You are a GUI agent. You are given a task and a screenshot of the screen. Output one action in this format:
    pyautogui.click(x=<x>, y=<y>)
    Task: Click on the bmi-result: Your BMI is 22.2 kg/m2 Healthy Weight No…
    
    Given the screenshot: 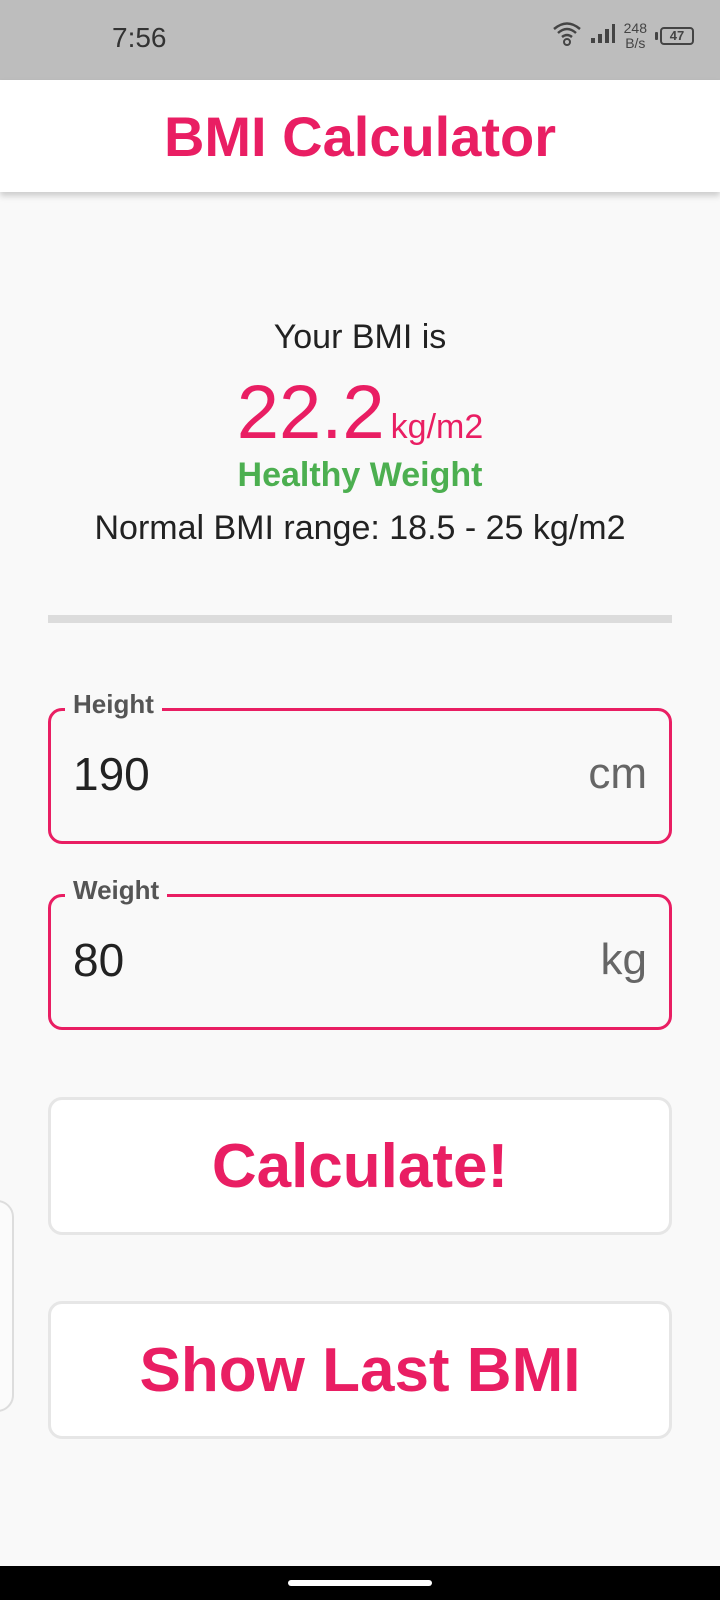 What is the action you would take?
    pyautogui.click(x=360, y=433)
    